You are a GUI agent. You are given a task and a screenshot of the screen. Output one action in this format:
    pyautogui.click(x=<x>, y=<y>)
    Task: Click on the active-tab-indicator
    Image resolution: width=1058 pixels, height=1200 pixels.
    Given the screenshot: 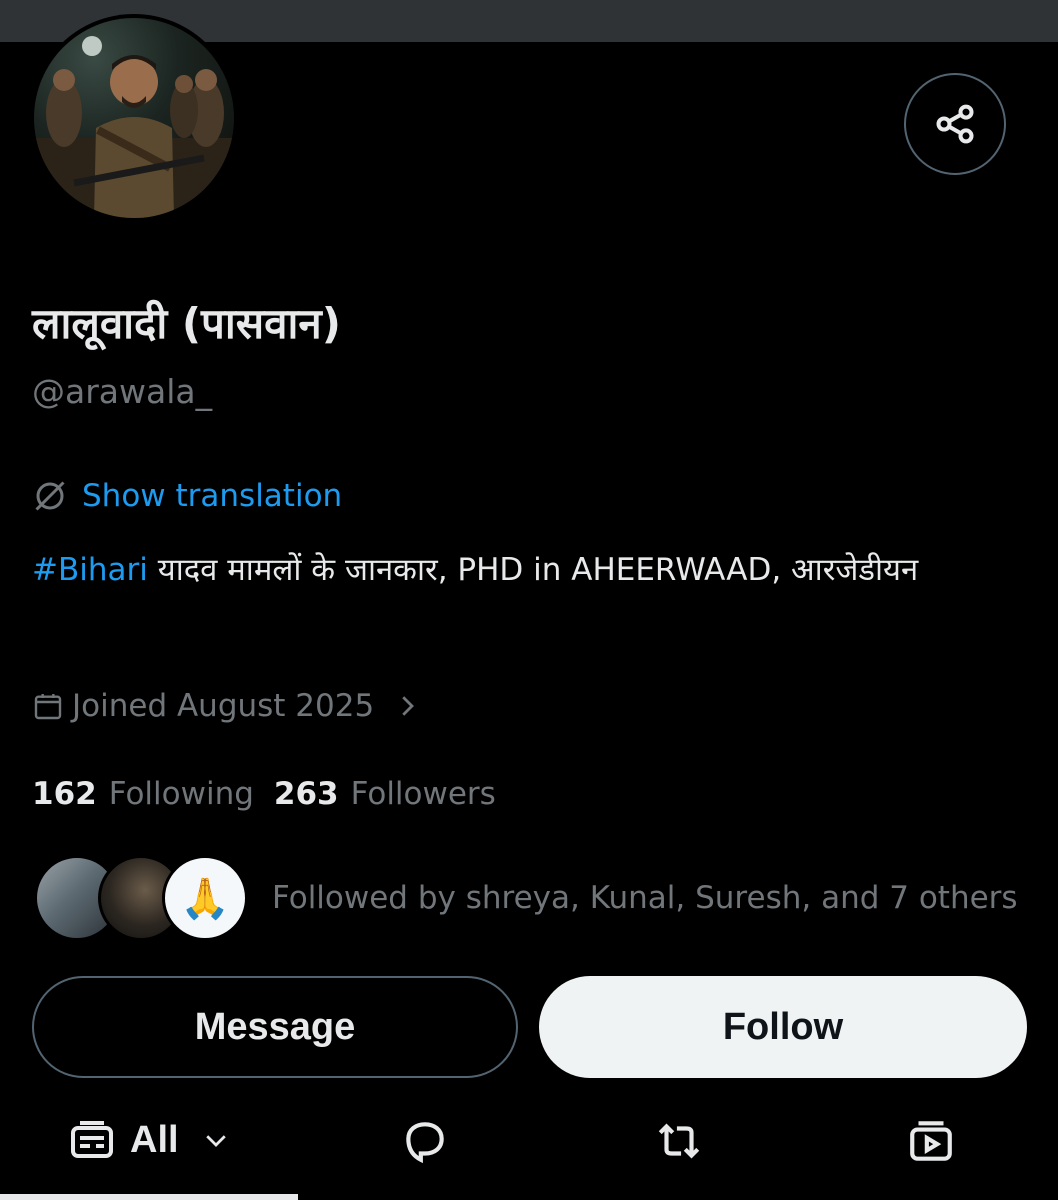 What is the action you would take?
    pyautogui.click(x=149, y=1197)
    